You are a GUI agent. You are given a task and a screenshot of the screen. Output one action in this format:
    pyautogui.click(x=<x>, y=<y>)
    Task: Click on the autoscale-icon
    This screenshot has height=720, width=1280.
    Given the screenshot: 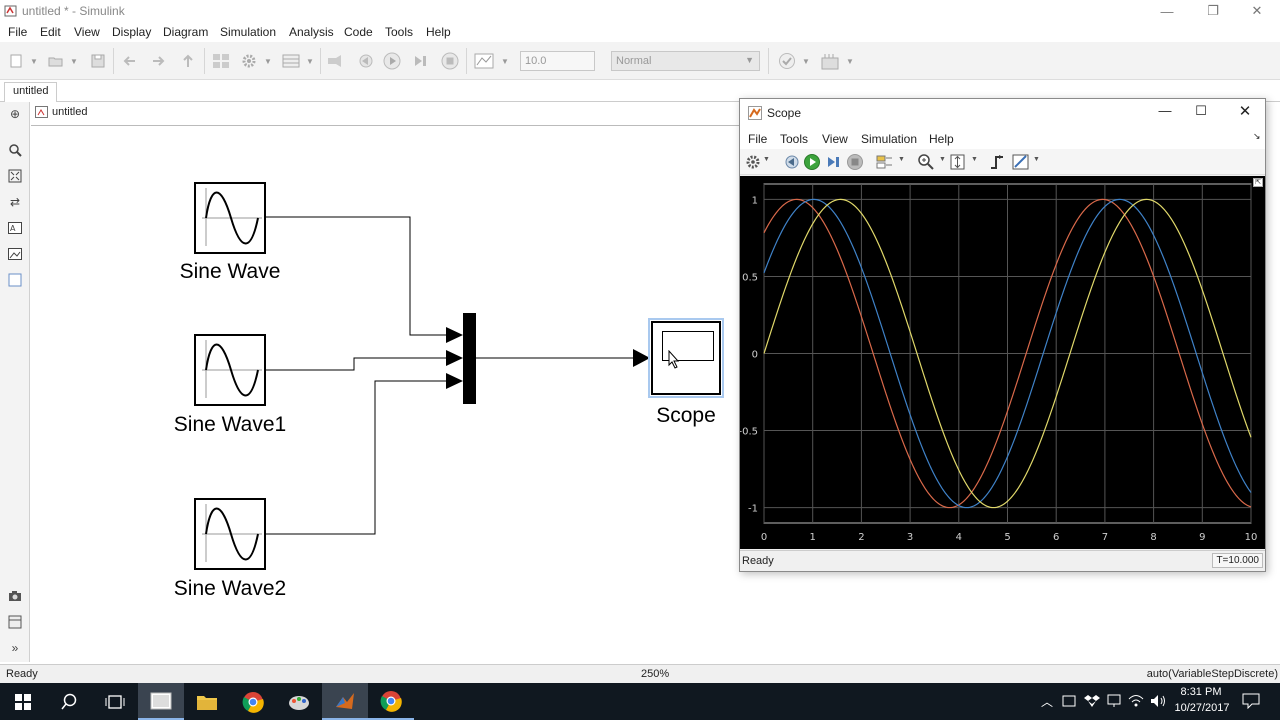 What is the action you would take?
    pyautogui.click(x=958, y=162)
    